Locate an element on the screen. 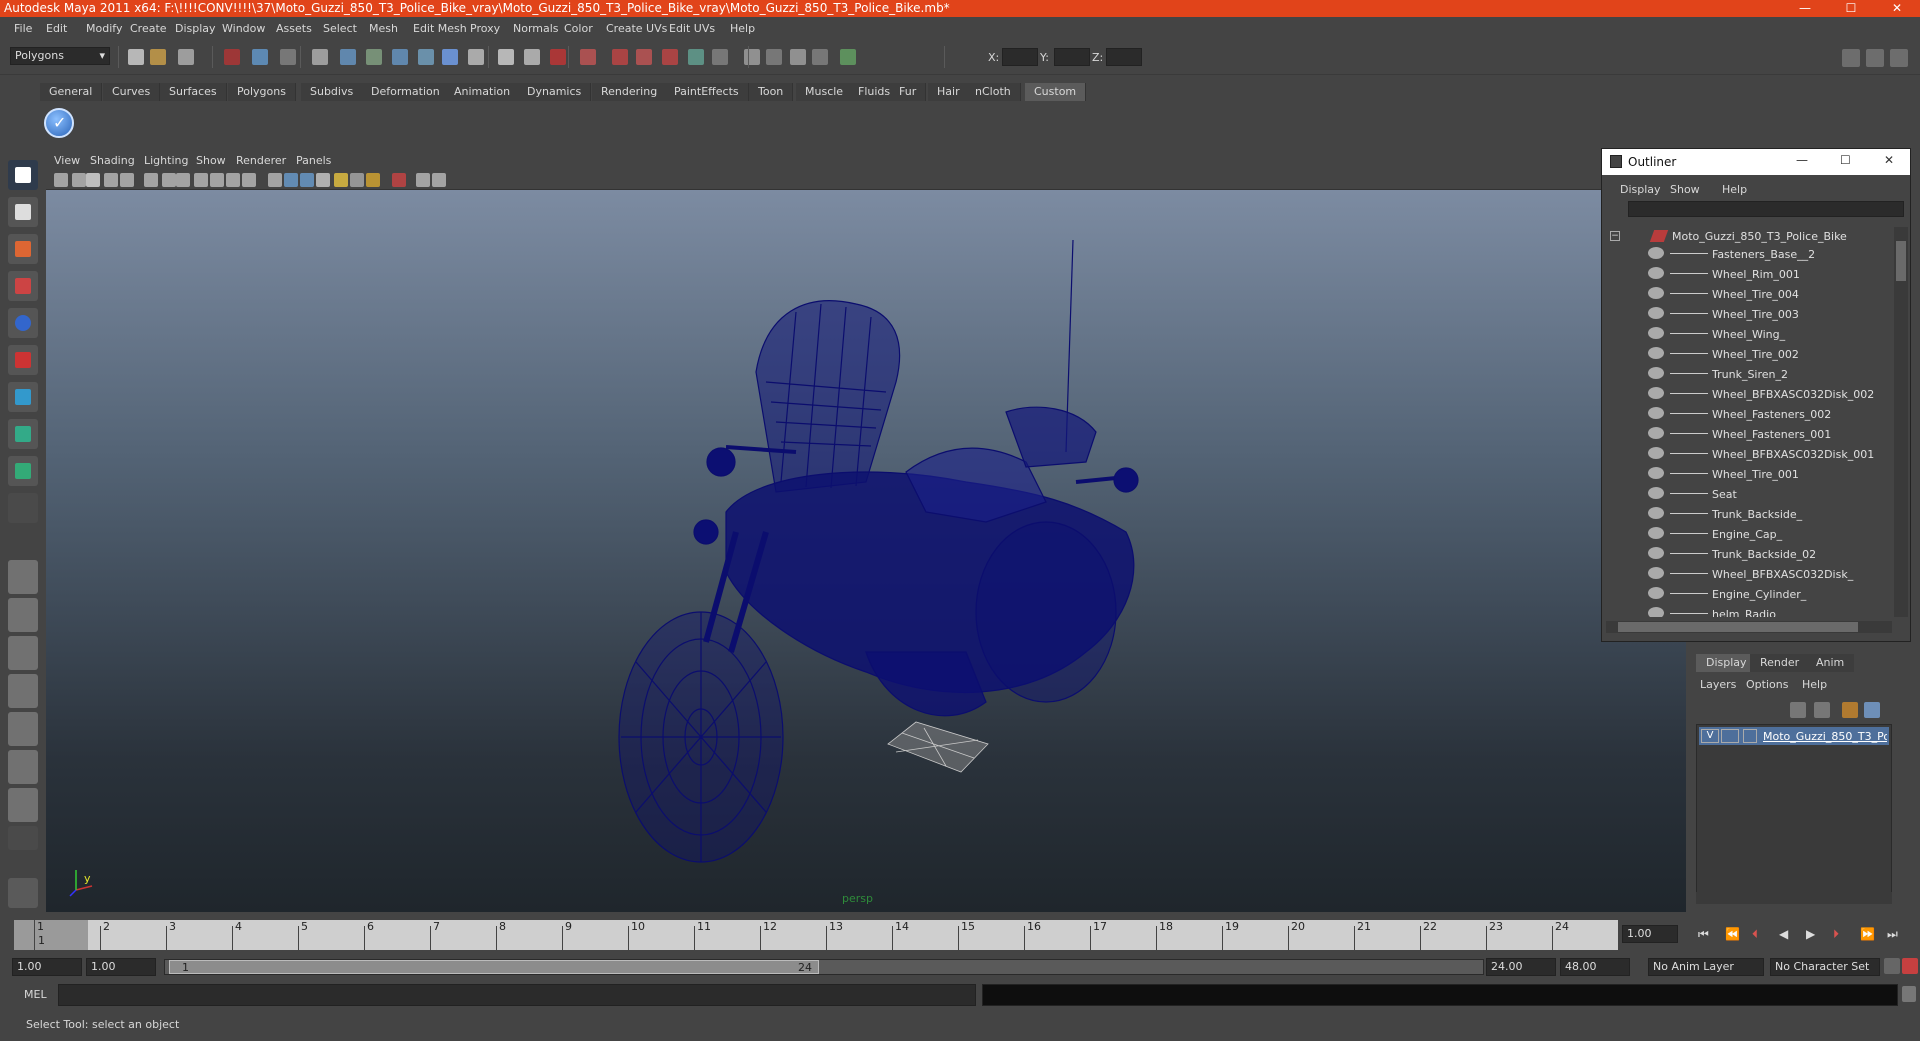 This screenshot has height=1041, width=1920. layer-name: Moto_Guzzi_850_T3_Police_Bike is located at coordinates (1825, 736).